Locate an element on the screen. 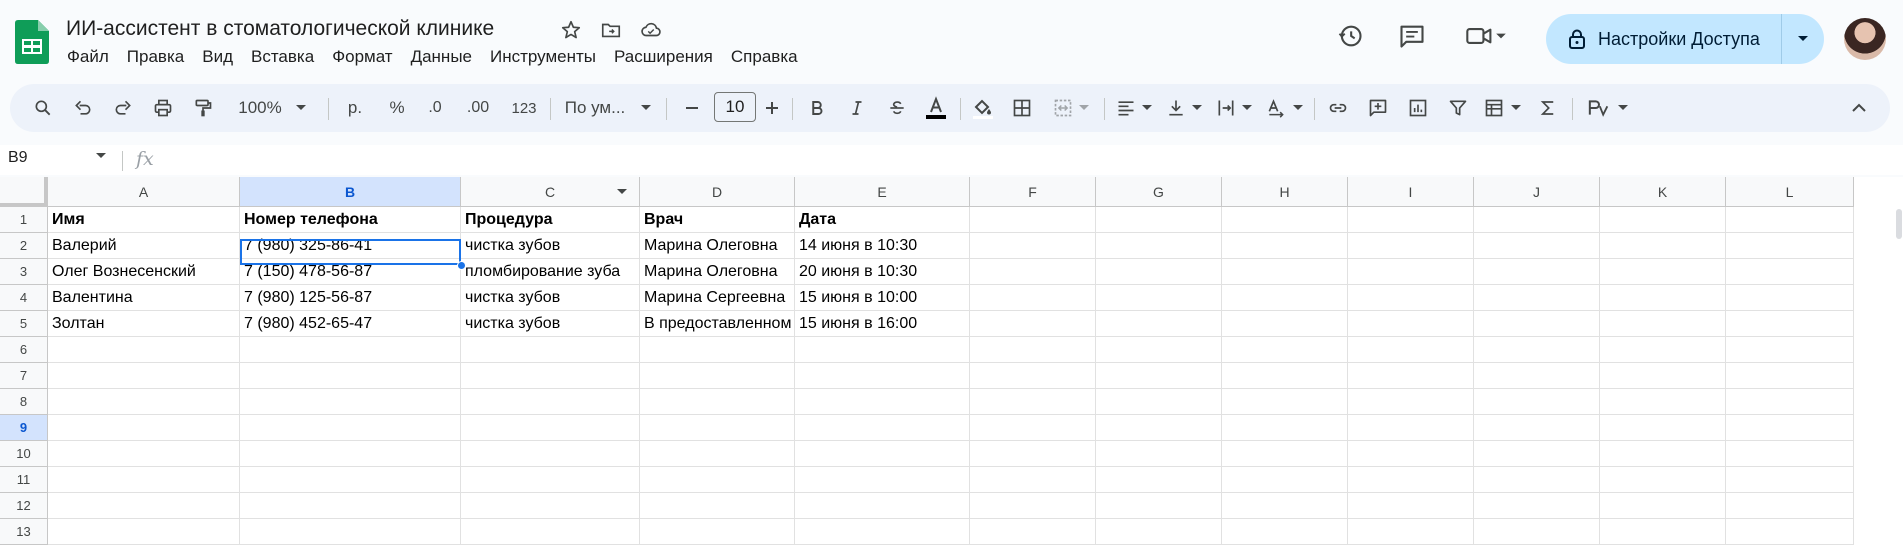 This screenshot has height=548, width=1903. cell-c3: пломбирование зуба is located at coordinates (550, 272).